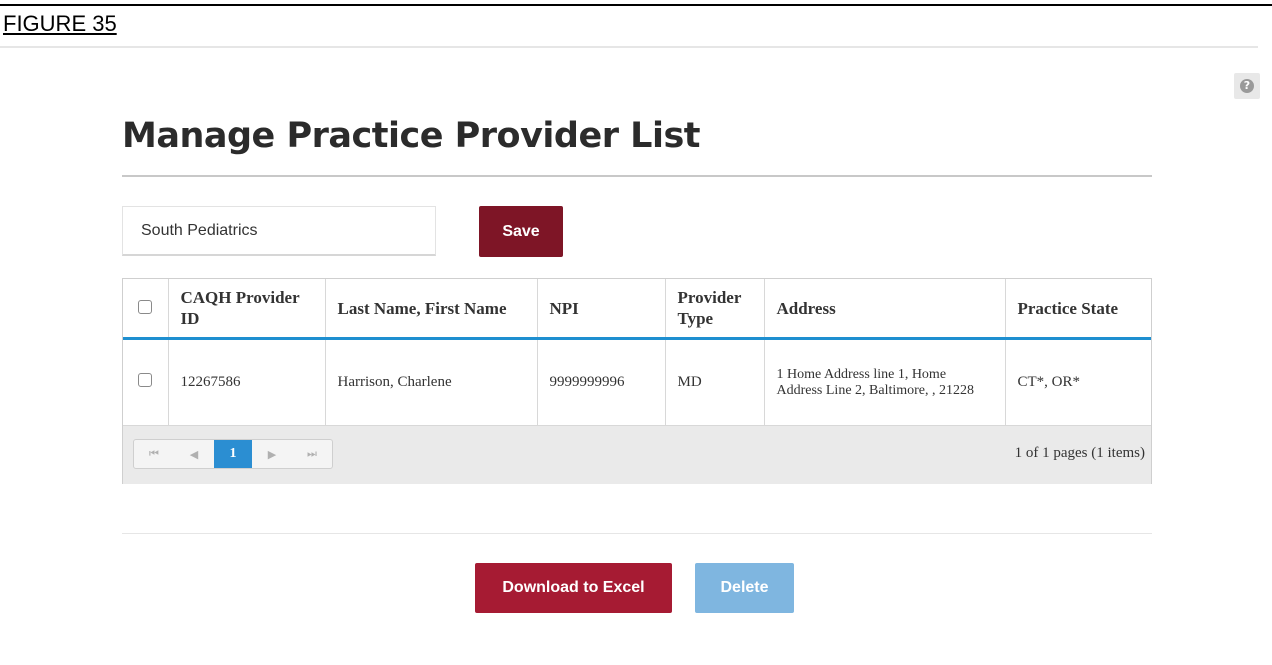 The image size is (1272, 665). I want to click on figure-divider, so click(629, 47).